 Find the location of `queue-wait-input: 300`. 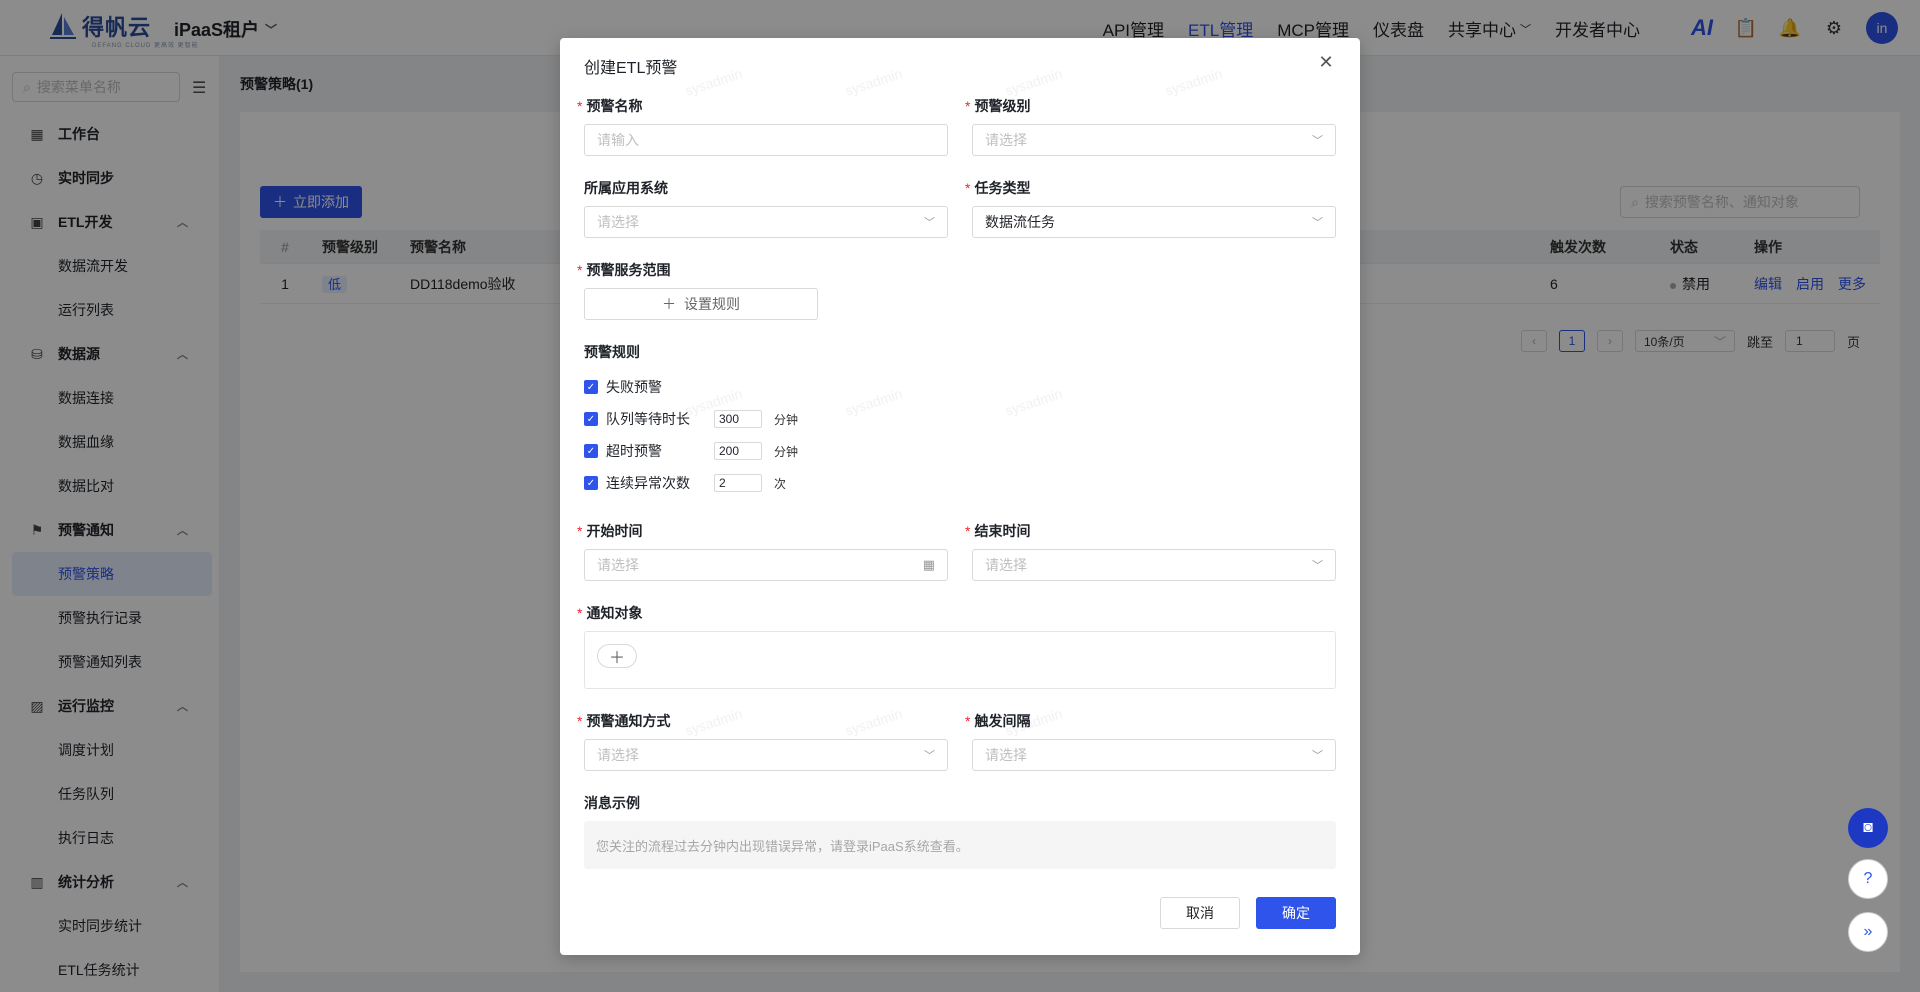

queue-wait-input: 300 is located at coordinates (738, 419).